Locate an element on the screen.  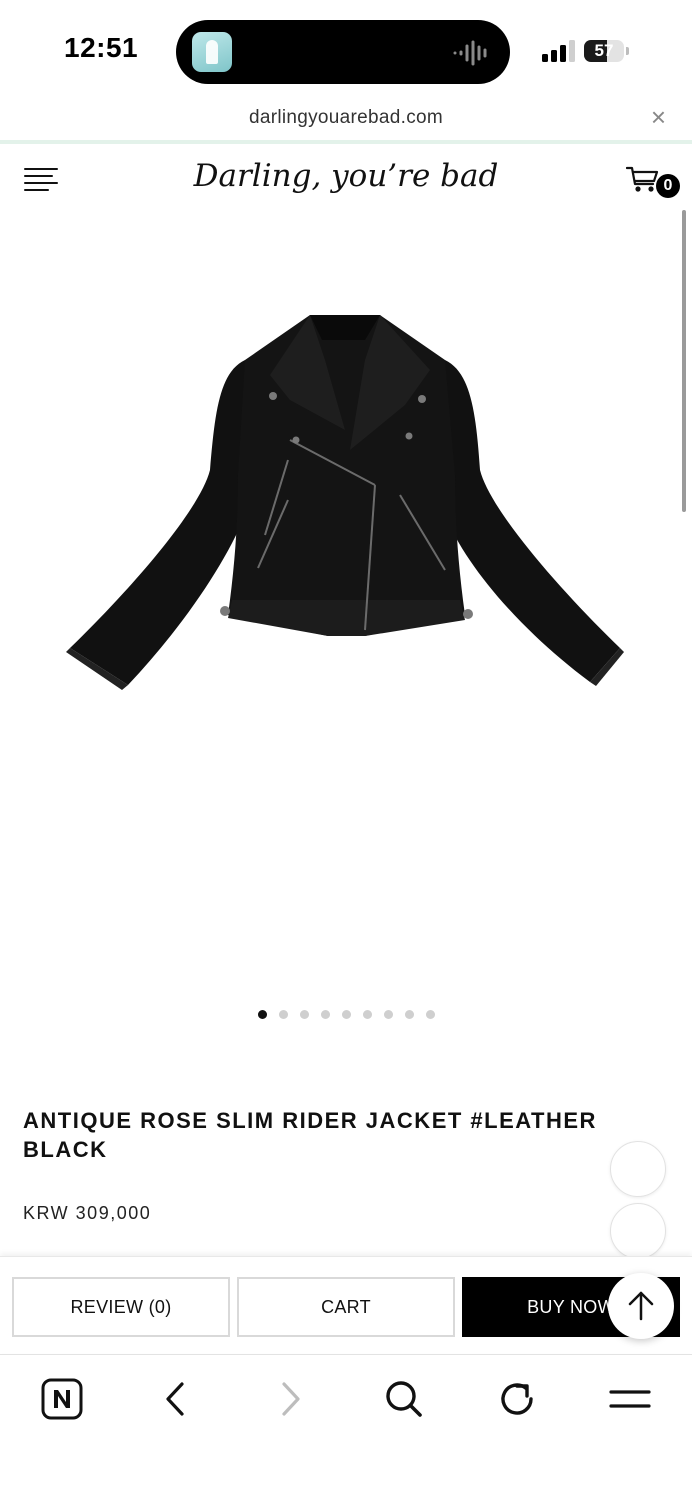
url-text: darlingyouarebad.com is located at coordinates (346, 118).